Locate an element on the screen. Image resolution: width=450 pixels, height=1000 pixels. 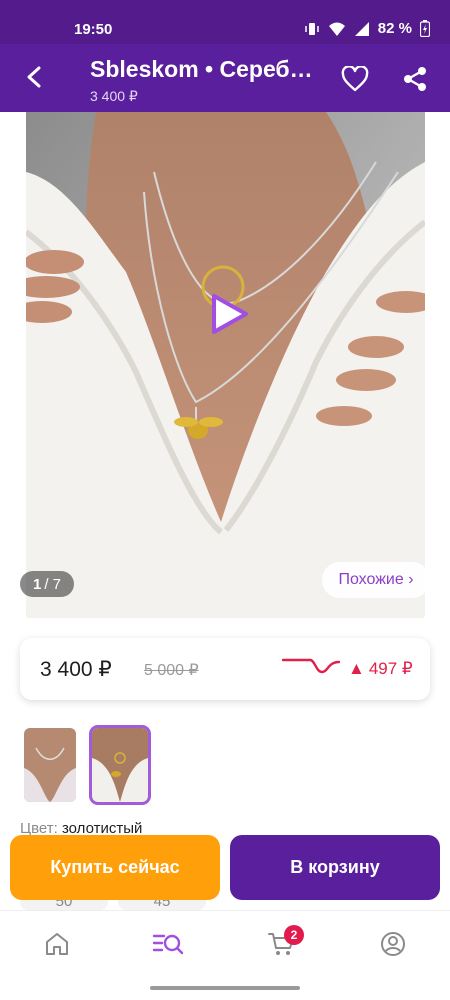
status-icons: 82 % is located at coordinates (367, 28).